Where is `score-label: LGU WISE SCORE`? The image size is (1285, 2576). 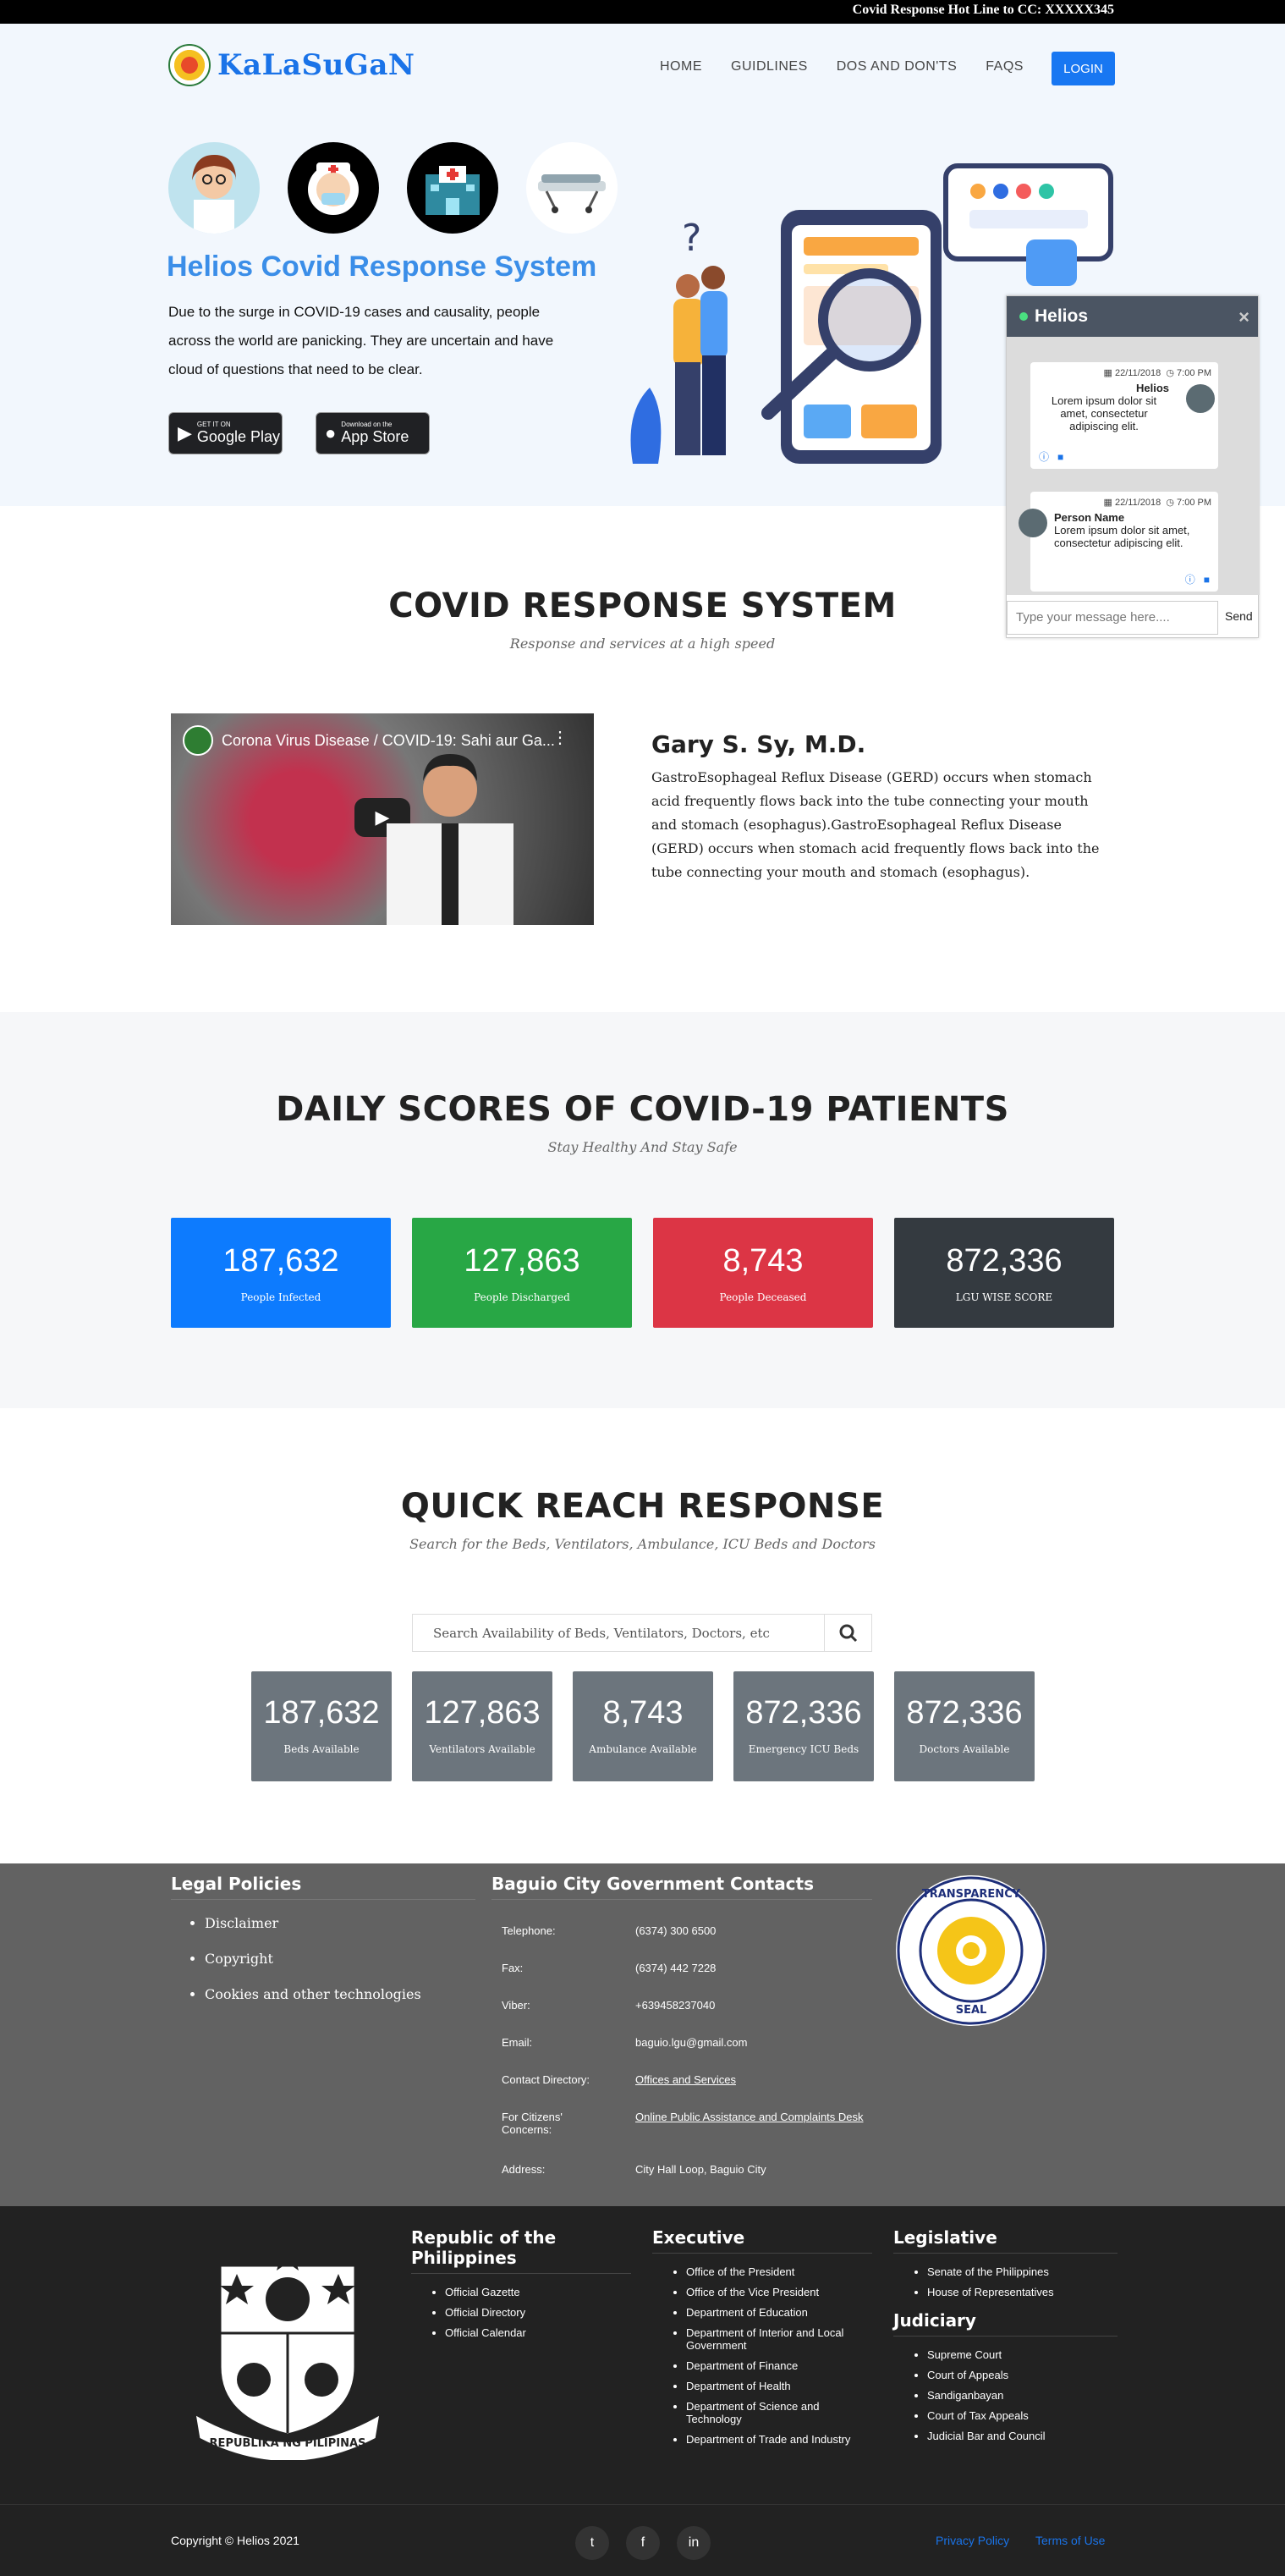
score-label: LGU WISE SCORE is located at coordinates (1004, 1297).